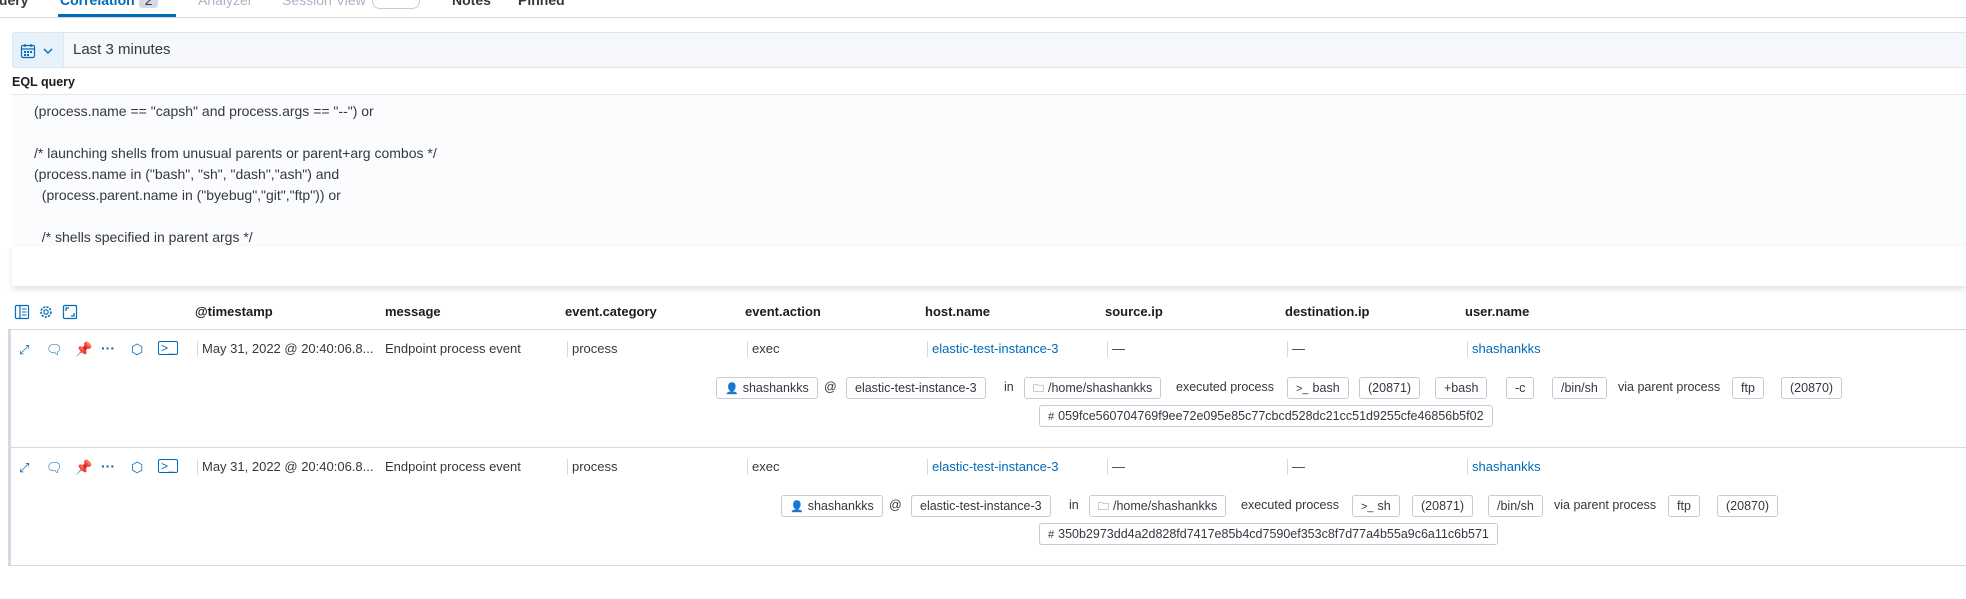 This screenshot has height=599, width=1966. What do you see at coordinates (143, 237) in the screenshot?
I see `eql-line: /* shells specified in parent args */` at bounding box center [143, 237].